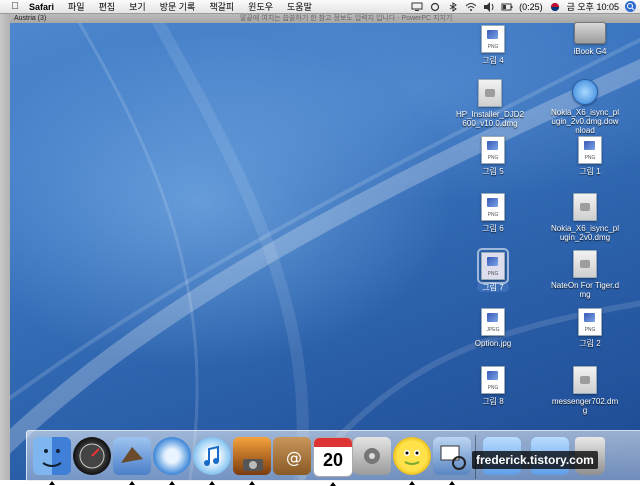 Image resolution: width=640 pixels, height=486 pixels. I want to click on battery-icon, so click(507, 7).